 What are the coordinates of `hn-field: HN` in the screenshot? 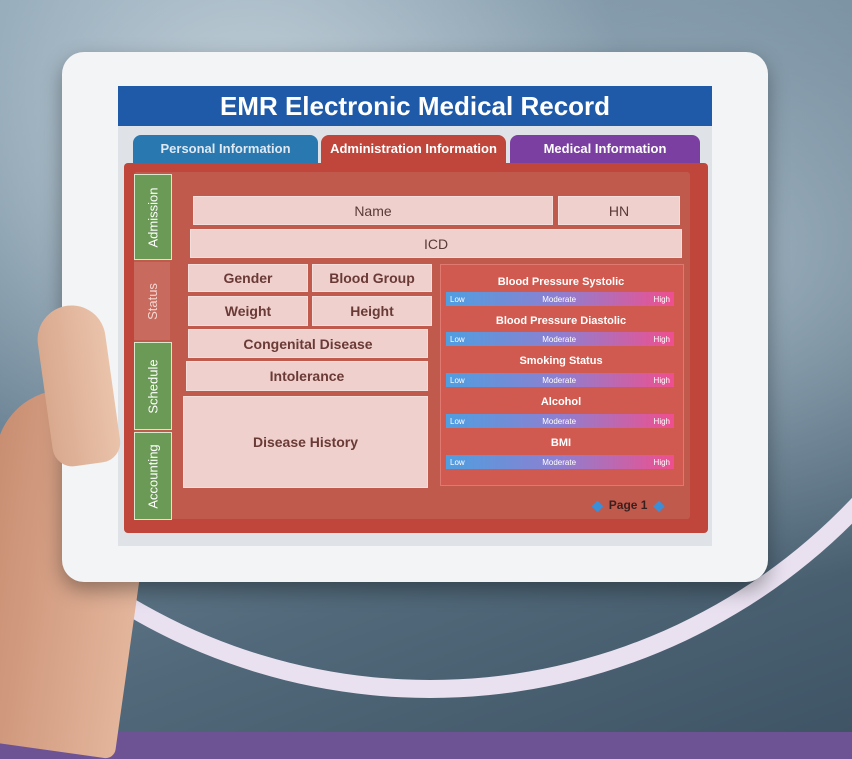 It's located at (619, 210).